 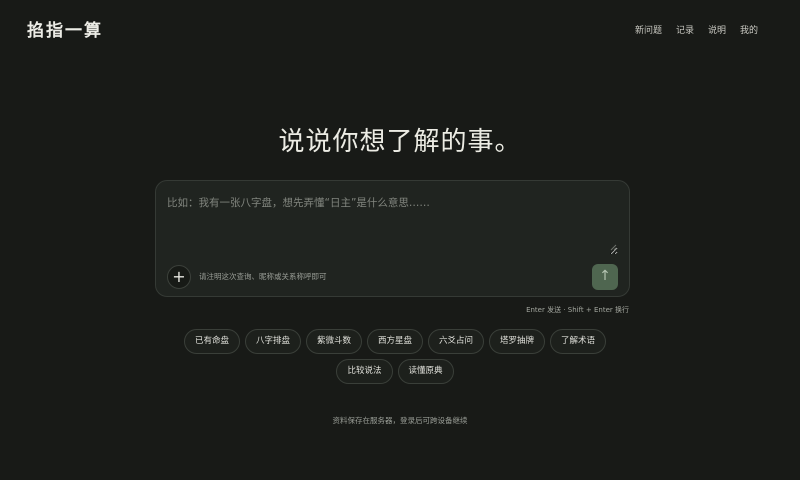 I want to click on send-button: ↑, so click(x=605, y=277).